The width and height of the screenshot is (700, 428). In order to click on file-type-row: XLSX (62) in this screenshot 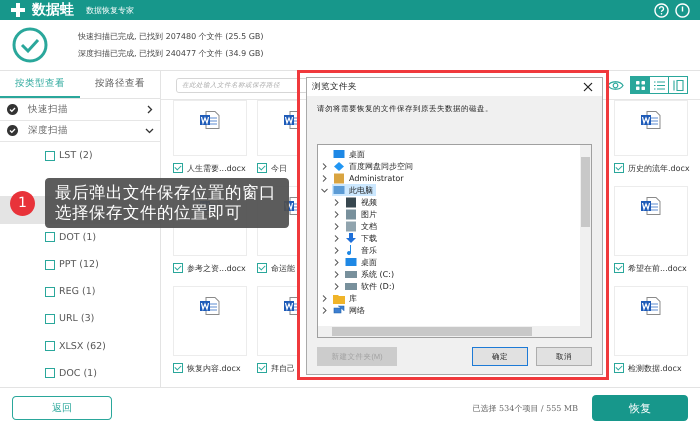, I will do `click(80, 346)`.